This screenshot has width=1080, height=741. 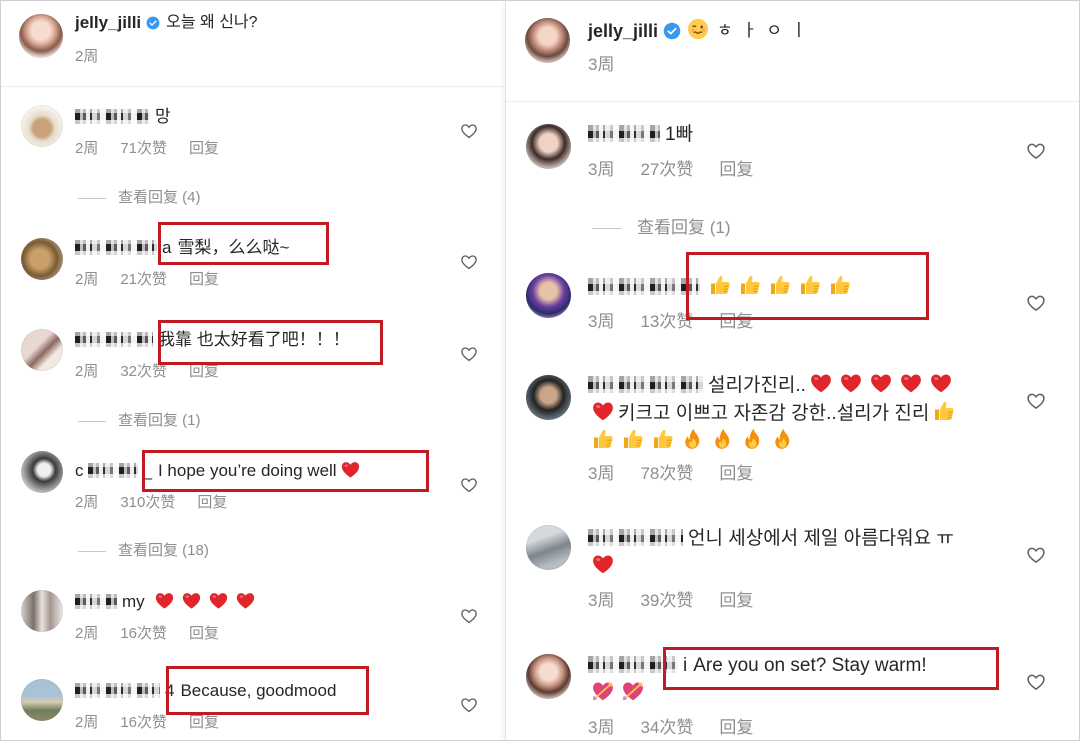 I want to click on comment-meta: 2周 32次赞 回复, so click(x=147, y=372).